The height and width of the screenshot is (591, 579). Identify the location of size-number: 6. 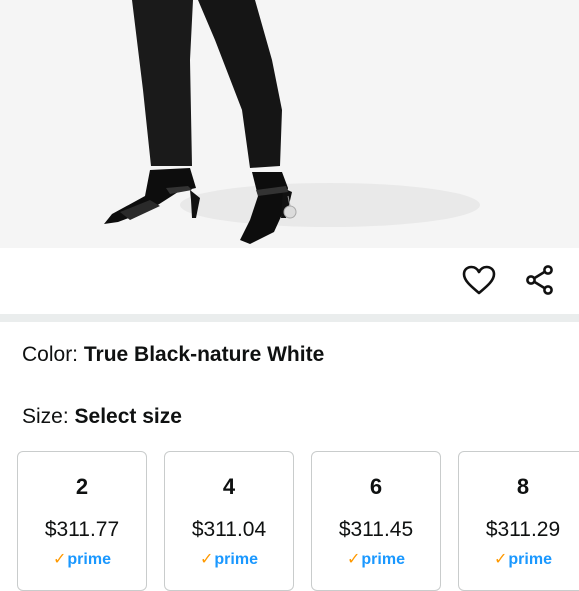
(376, 486).